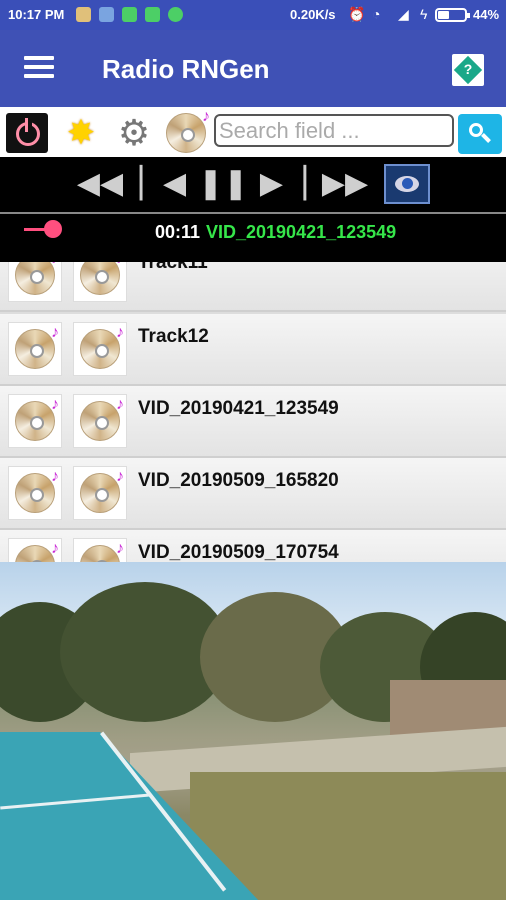 Image resolution: width=506 pixels, height=900 pixels. What do you see at coordinates (253, 350) in the screenshot?
I see `list-item: ♪ ♪ Track12` at bounding box center [253, 350].